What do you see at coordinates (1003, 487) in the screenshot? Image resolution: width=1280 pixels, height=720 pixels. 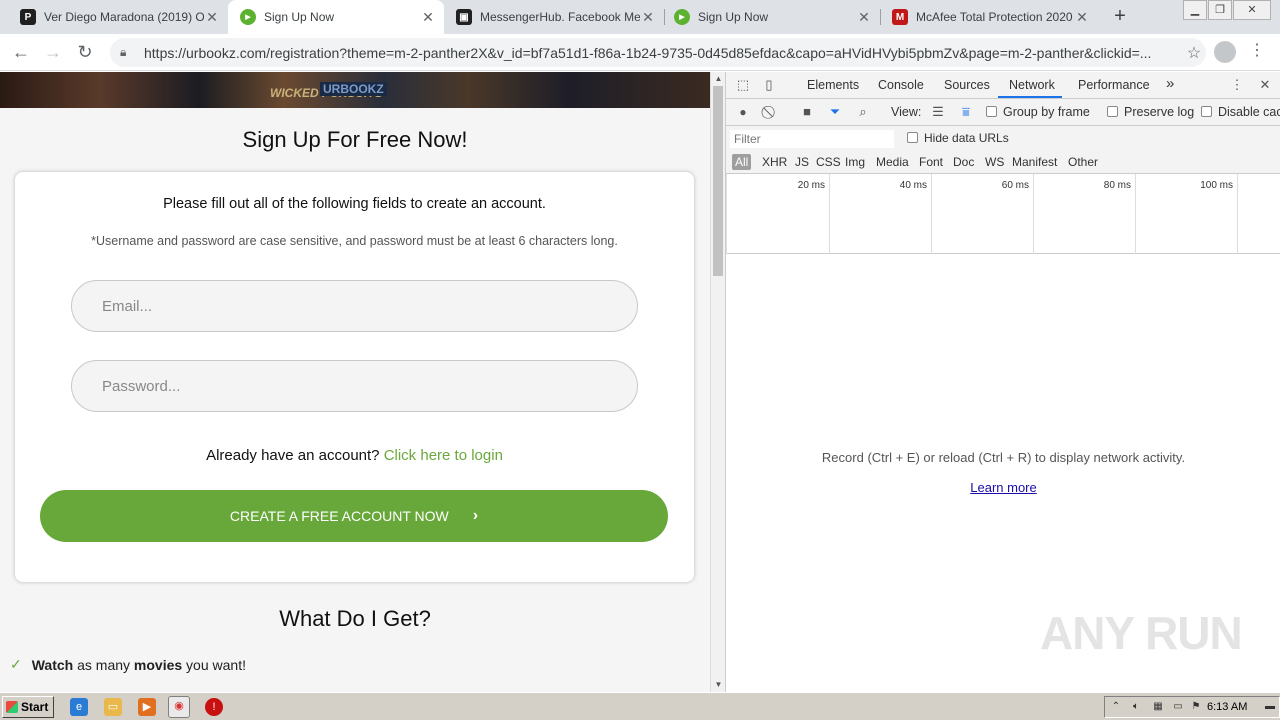 I see `learn-more-link: Learn more` at bounding box center [1003, 487].